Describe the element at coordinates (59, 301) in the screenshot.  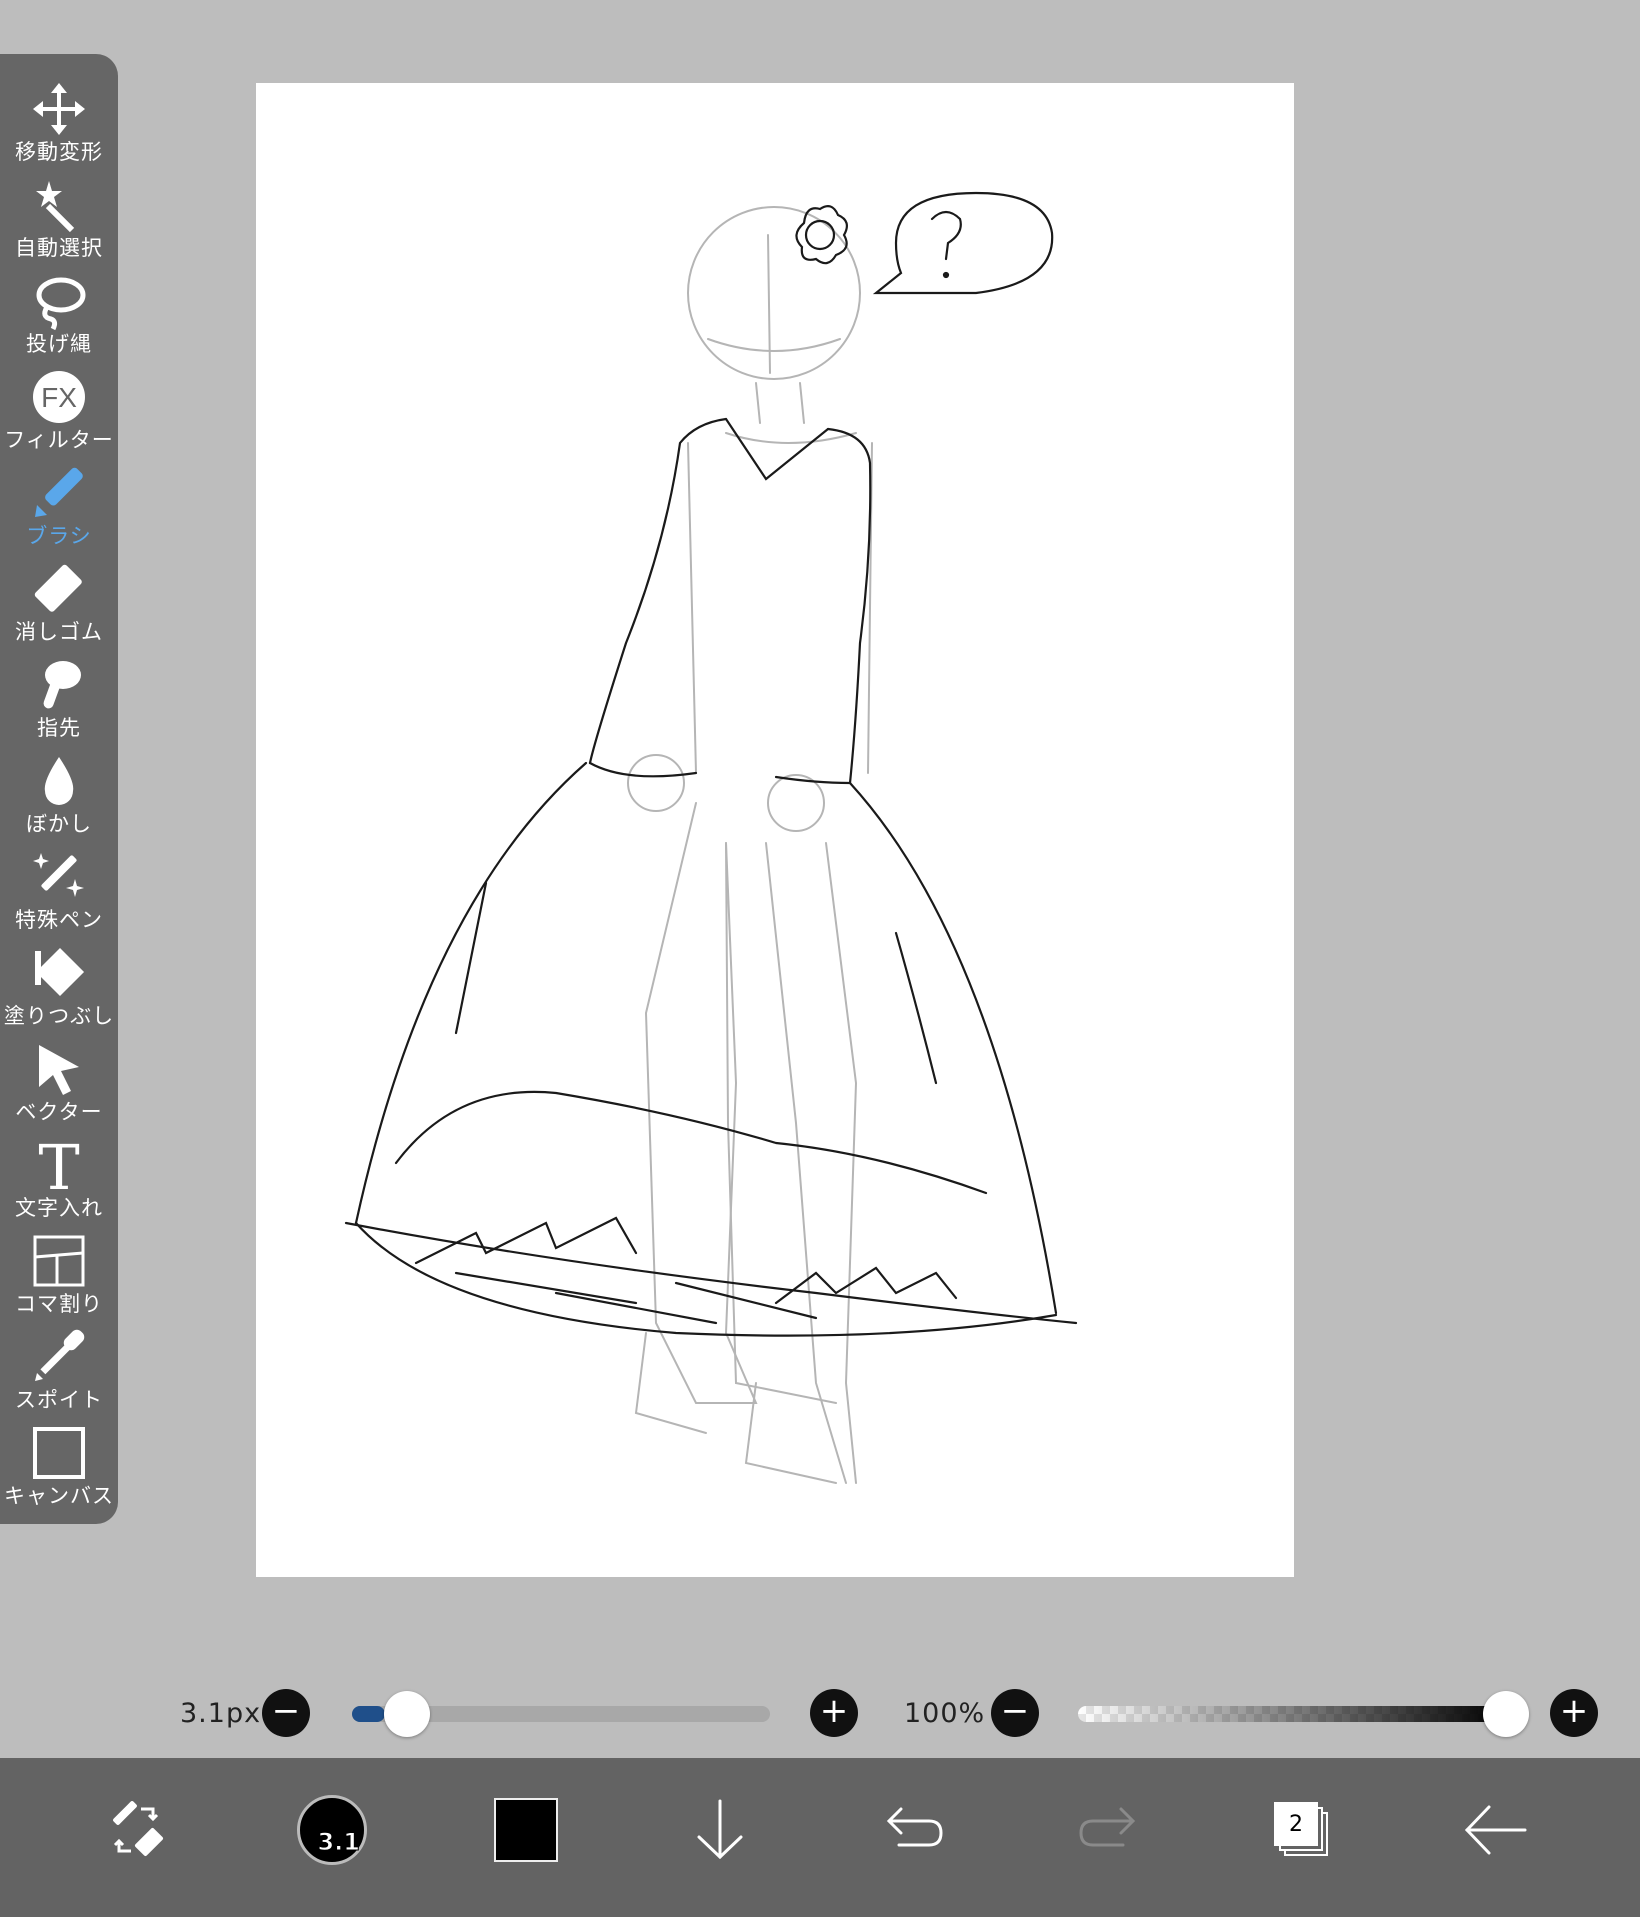
I see `lasso-icon` at that location.